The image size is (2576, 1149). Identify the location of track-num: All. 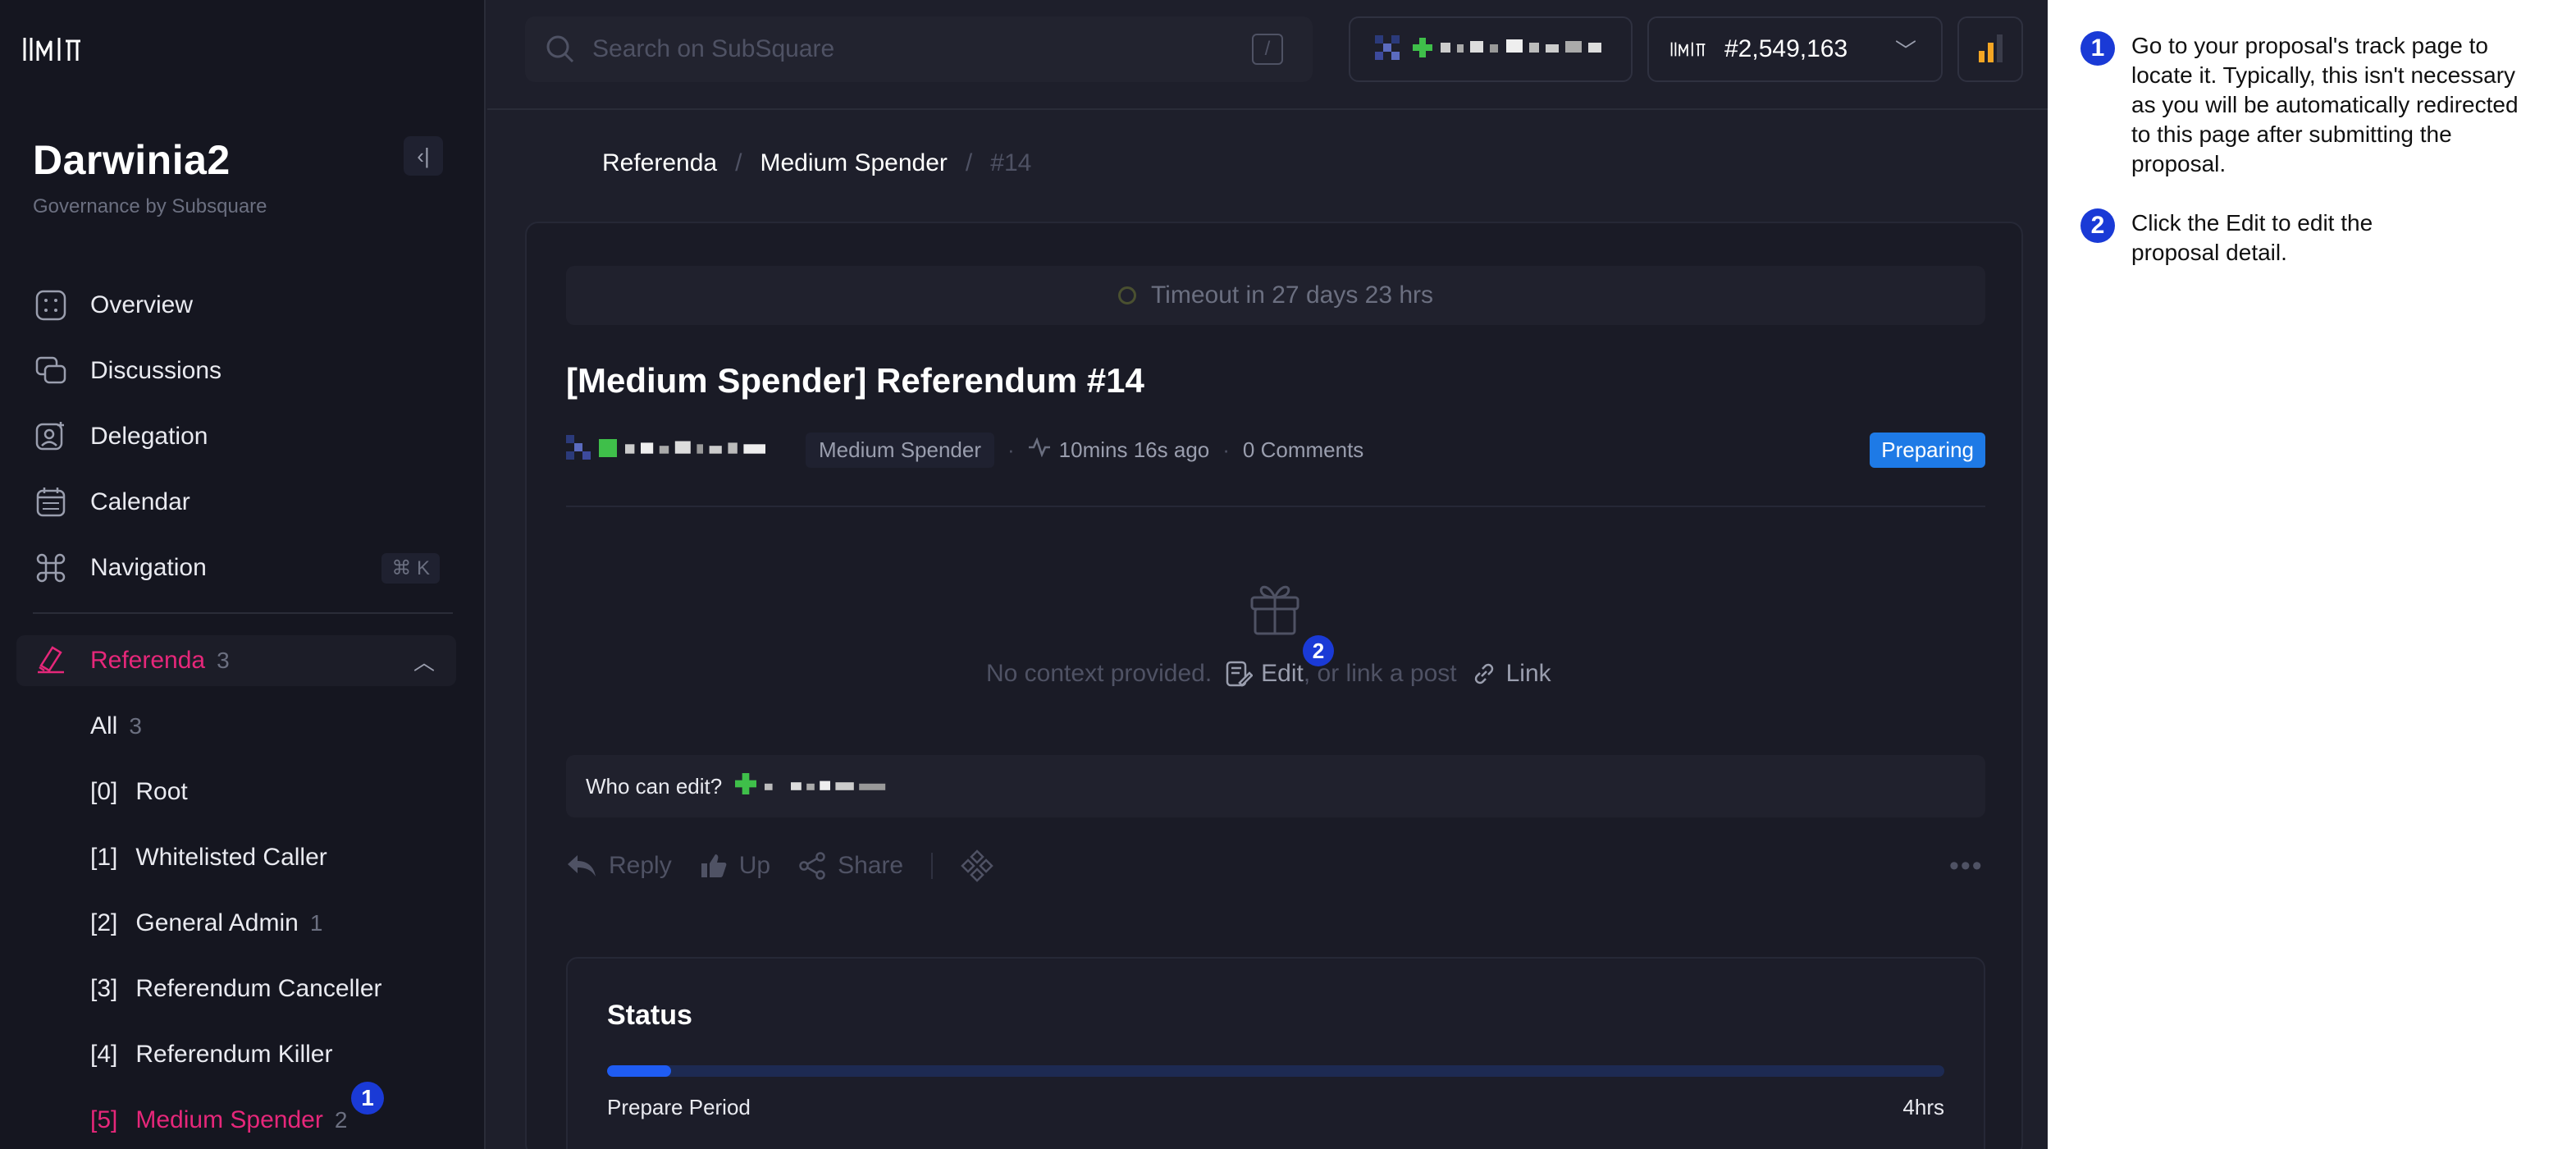
(104, 725).